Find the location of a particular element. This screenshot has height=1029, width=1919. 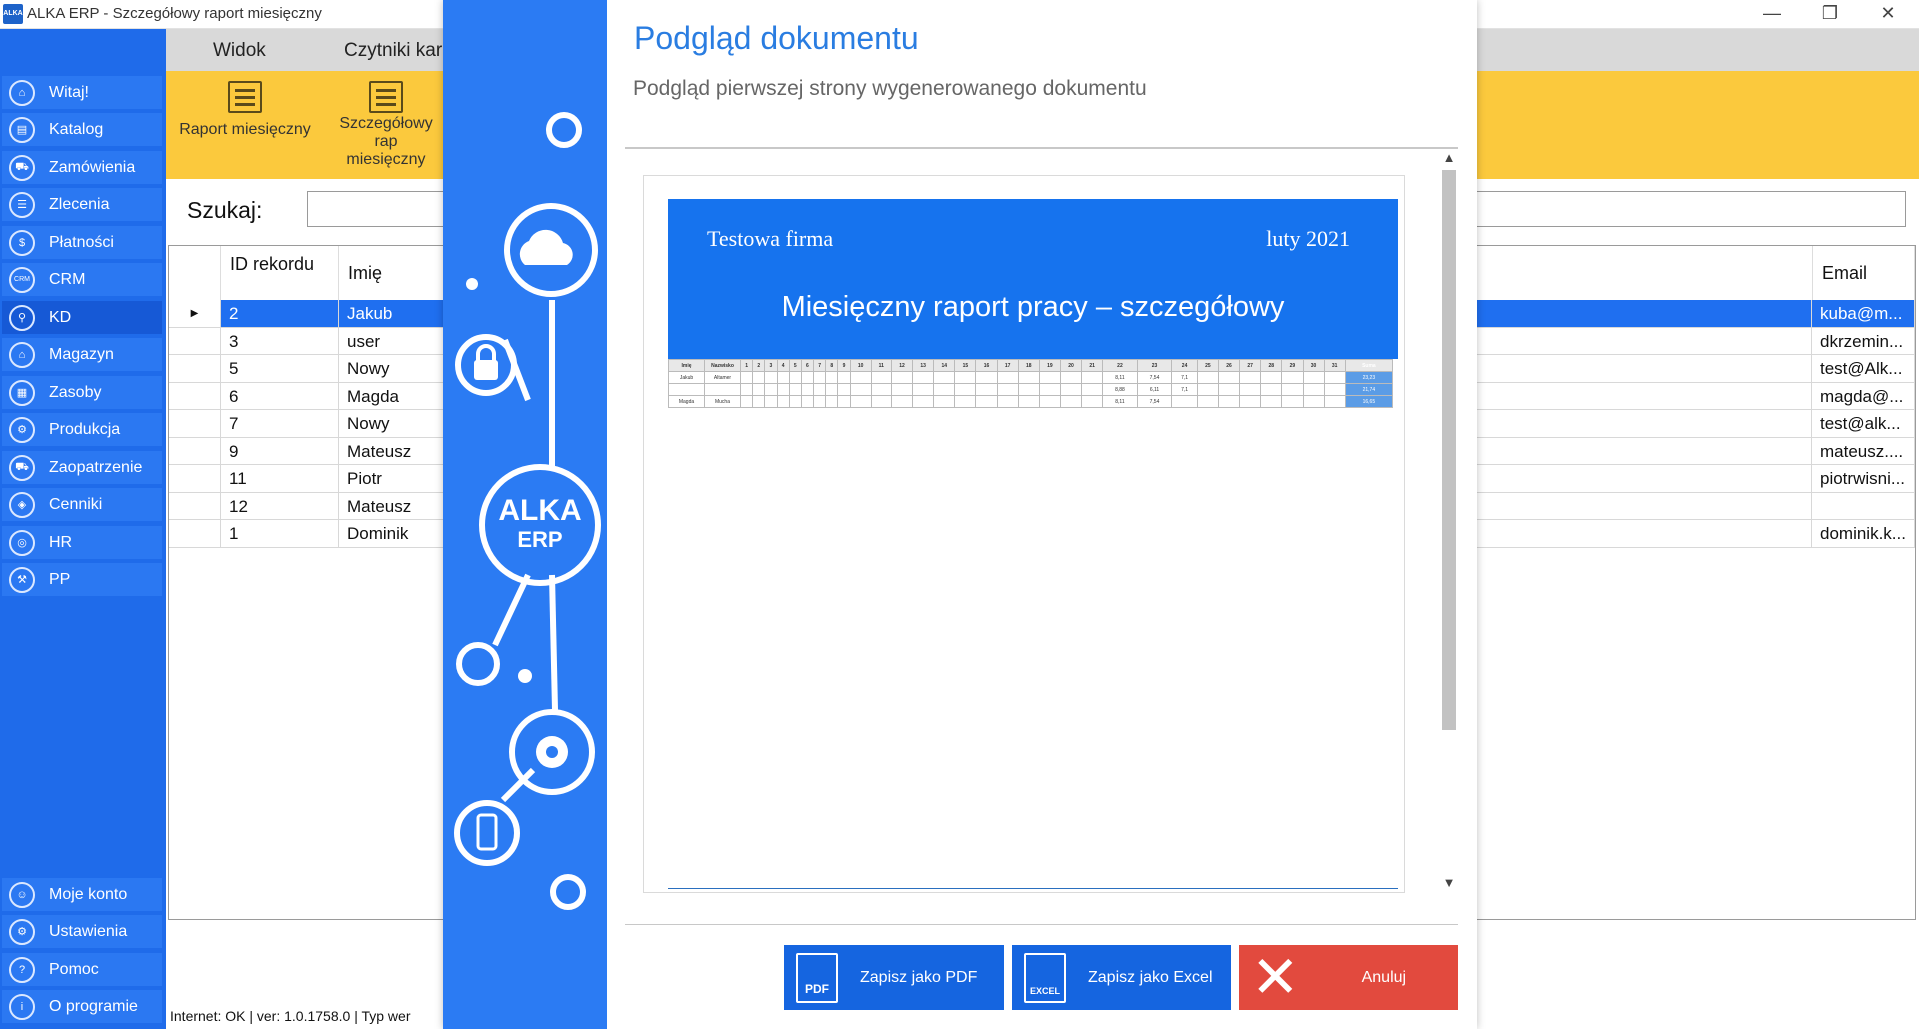

ribbon-button-label-line2: miesięczny is located at coordinates (386, 159).